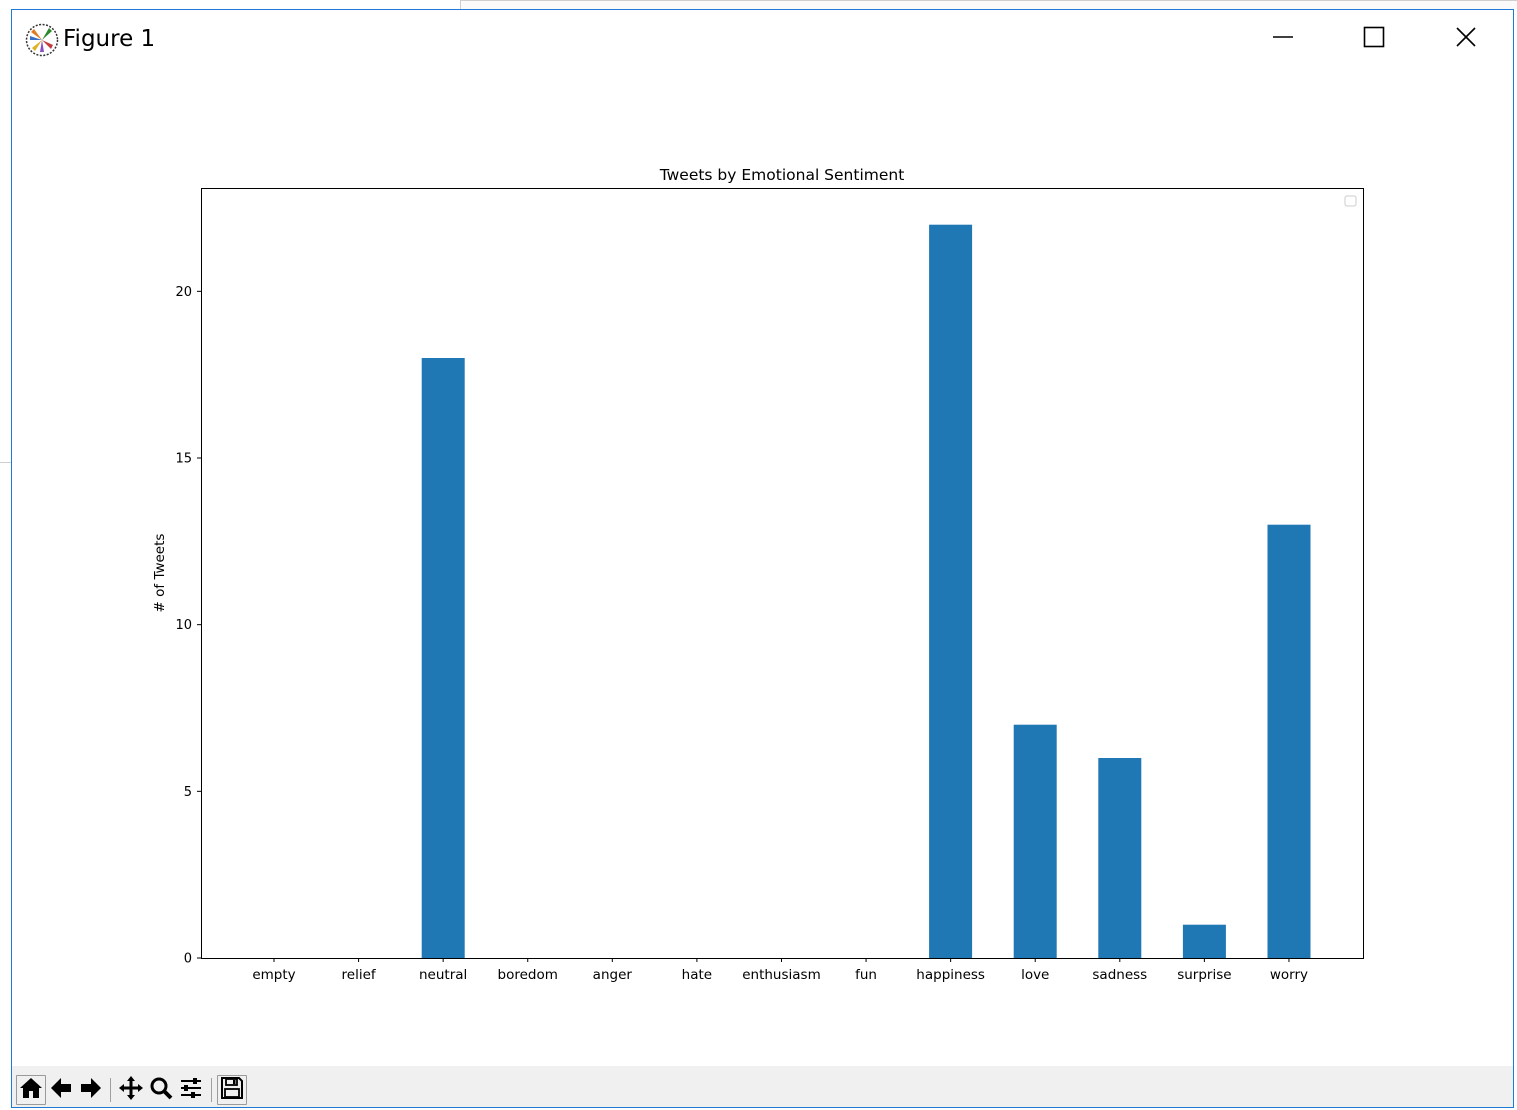 This screenshot has width=1517, height=1110. What do you see at coordinates (109, 39) in the screenshot?
I see `window-title: Figure 1` at bounding box center [109, 39].